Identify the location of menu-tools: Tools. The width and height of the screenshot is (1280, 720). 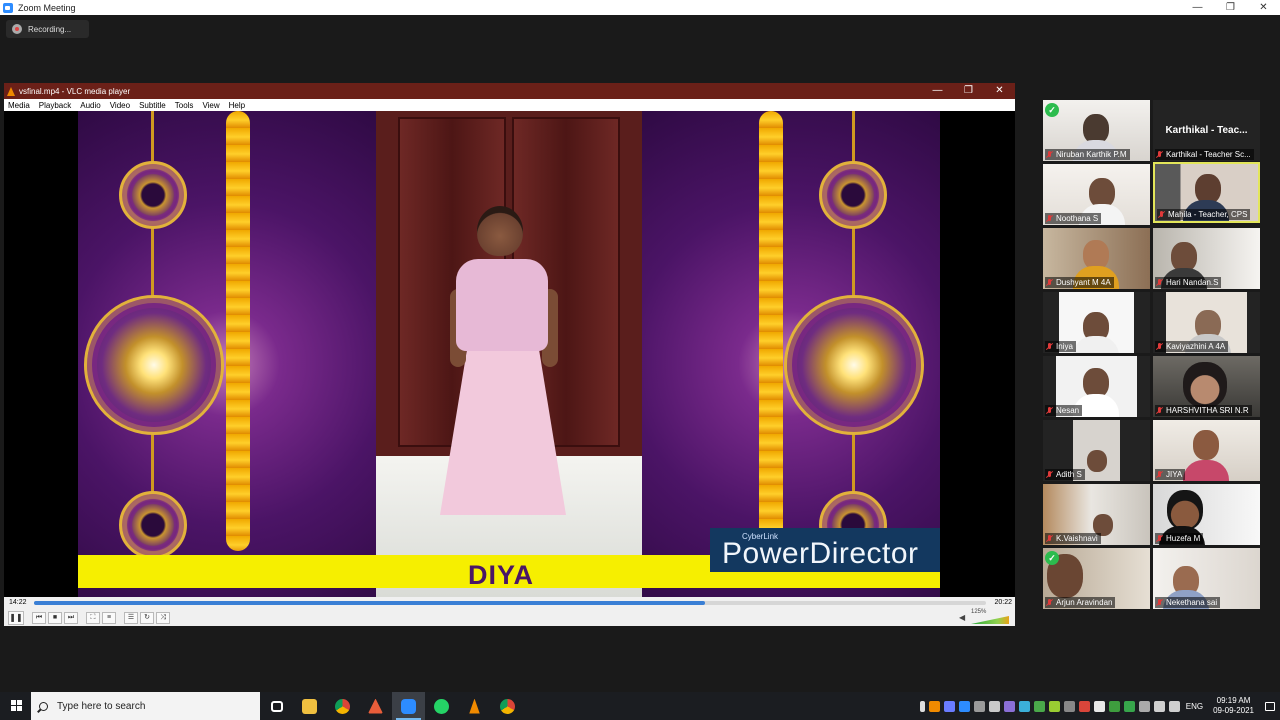
(185, 105).